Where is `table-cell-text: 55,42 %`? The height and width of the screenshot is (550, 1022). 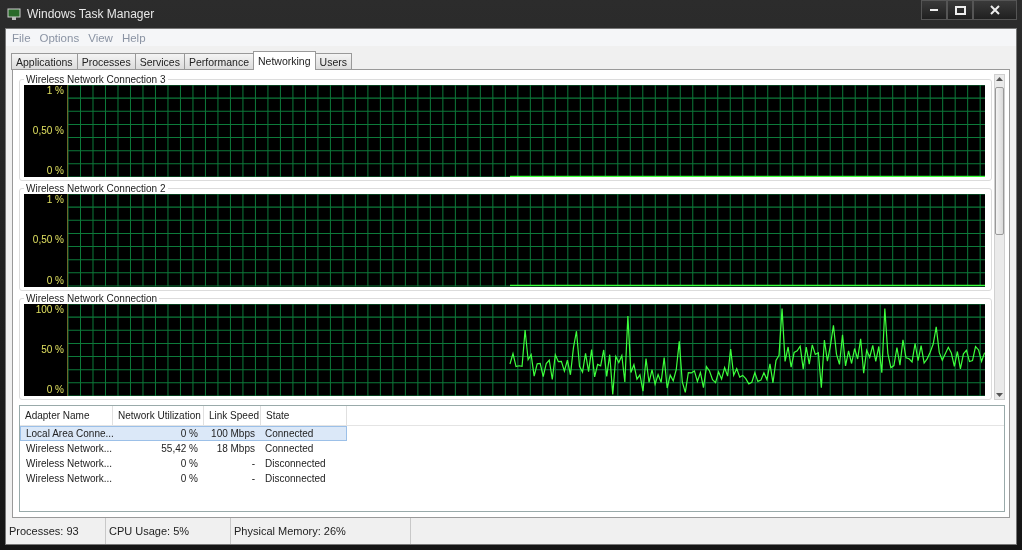
table-cell-text: 55,42 % is located at coordinates (179, 448).